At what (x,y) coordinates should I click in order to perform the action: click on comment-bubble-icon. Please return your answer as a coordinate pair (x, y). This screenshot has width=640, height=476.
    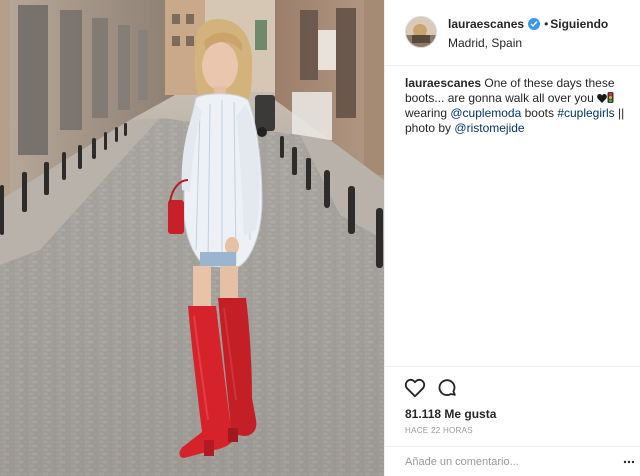
    Looking at the image, I should click on (447, 387).